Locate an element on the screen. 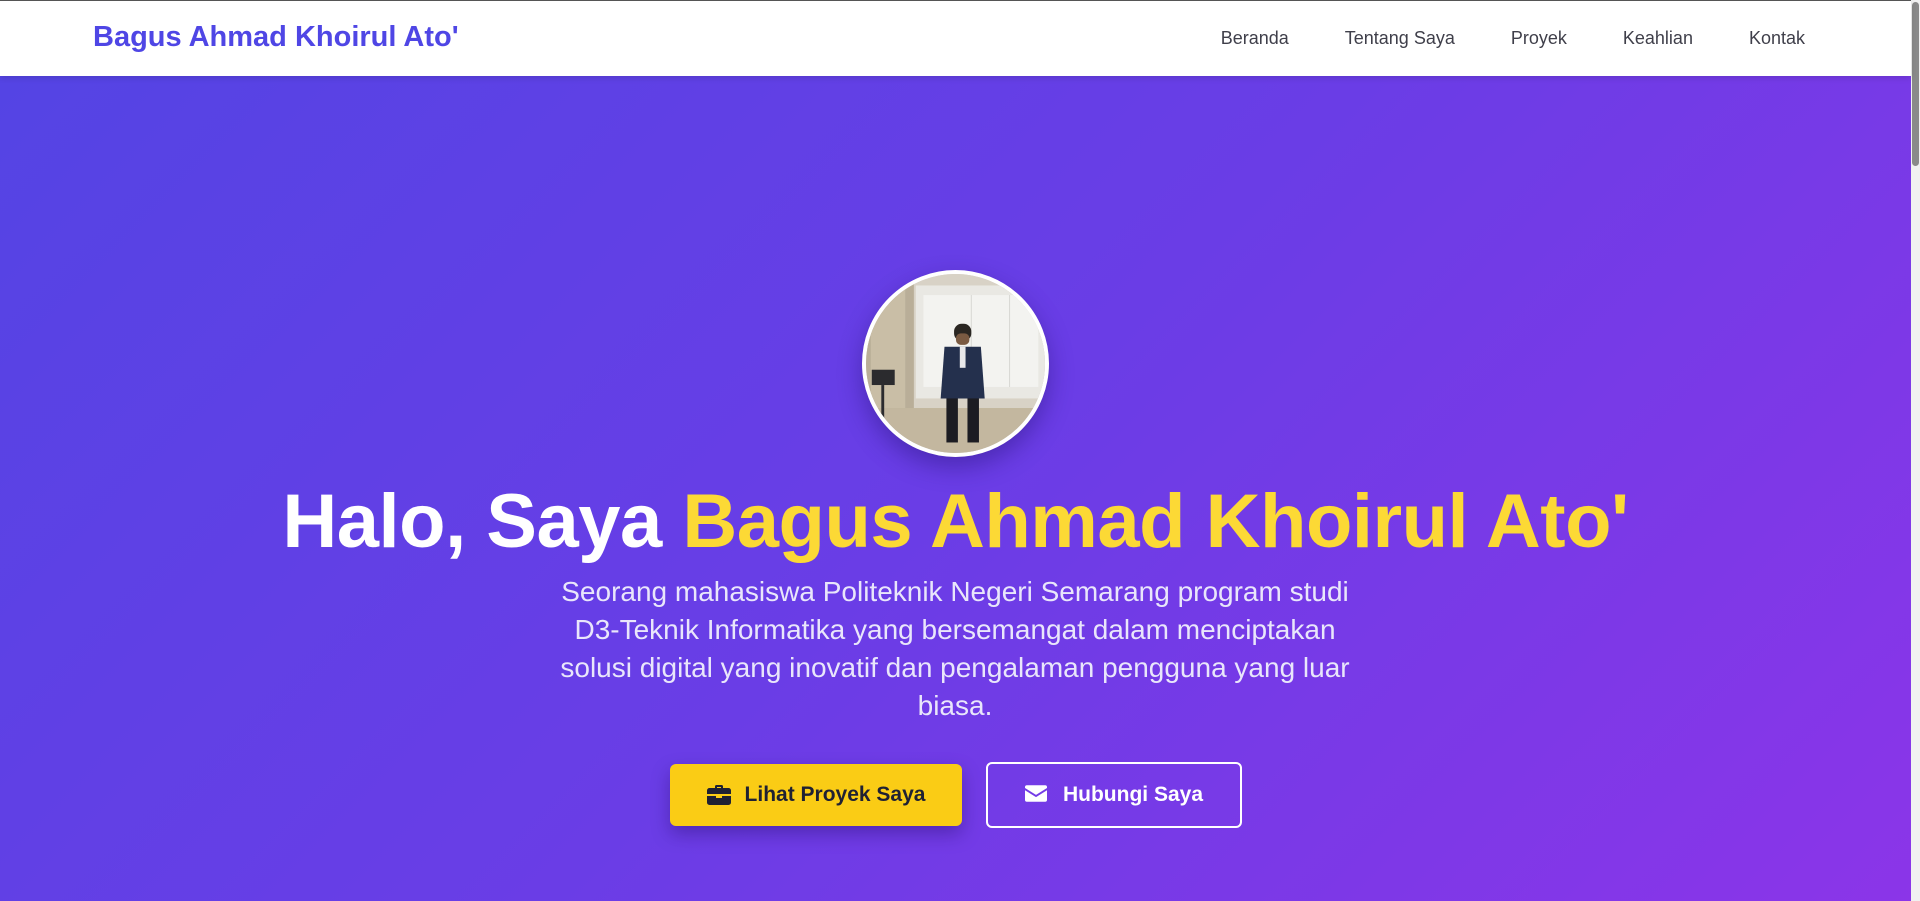 The height and width of the screenshot is (901, 1920). contact-me-button: Hubungi Saya is located at coordinates (1114, 795).